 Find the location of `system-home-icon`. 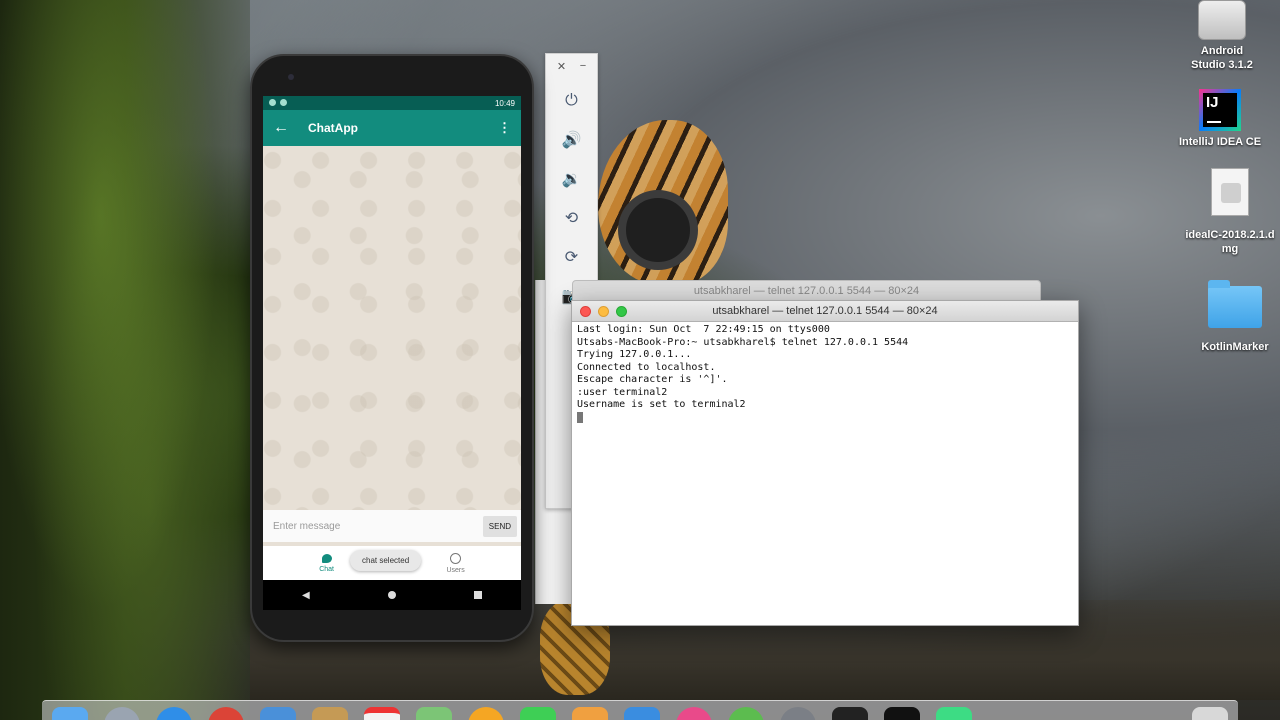

system-home-icon is located at coordinates (391, 595).